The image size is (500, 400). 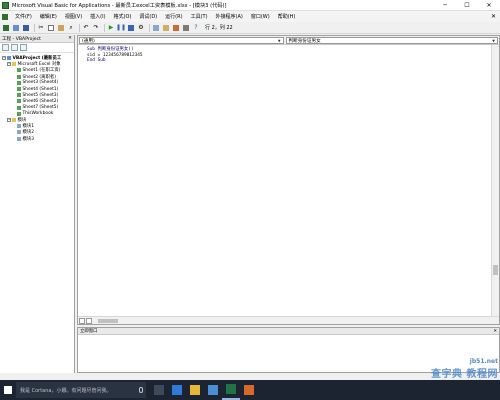 What do you see at coordinates (148, 16) in the screenshot?
I see `menu-debug: 调试(D)` at bounding box center [148, 16].